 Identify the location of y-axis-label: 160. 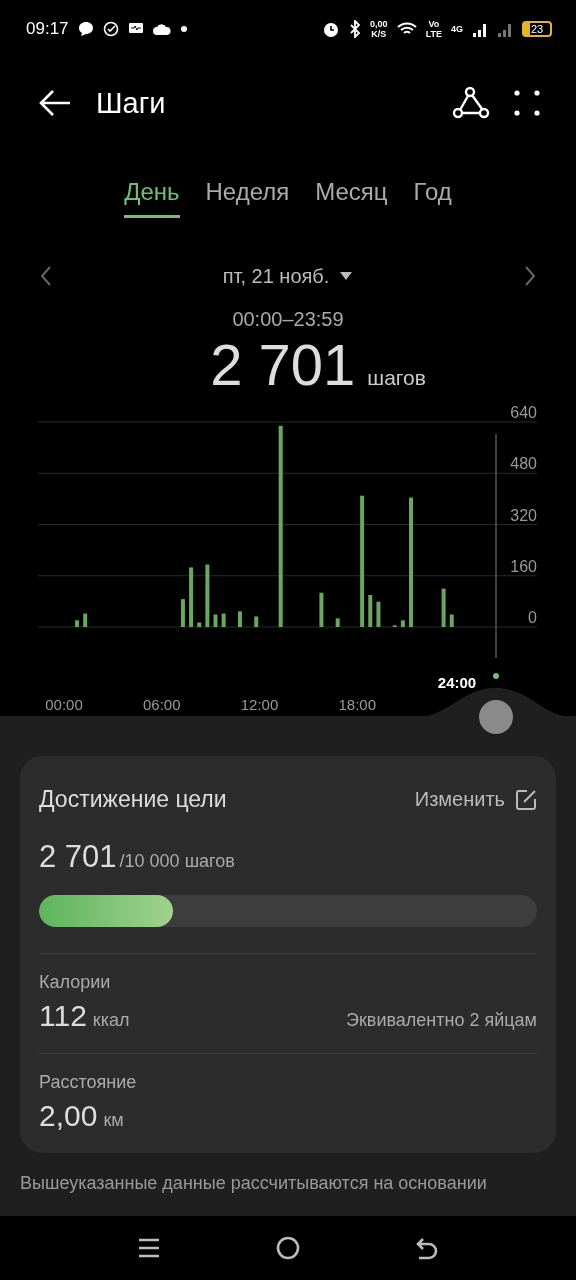
(523, 566).